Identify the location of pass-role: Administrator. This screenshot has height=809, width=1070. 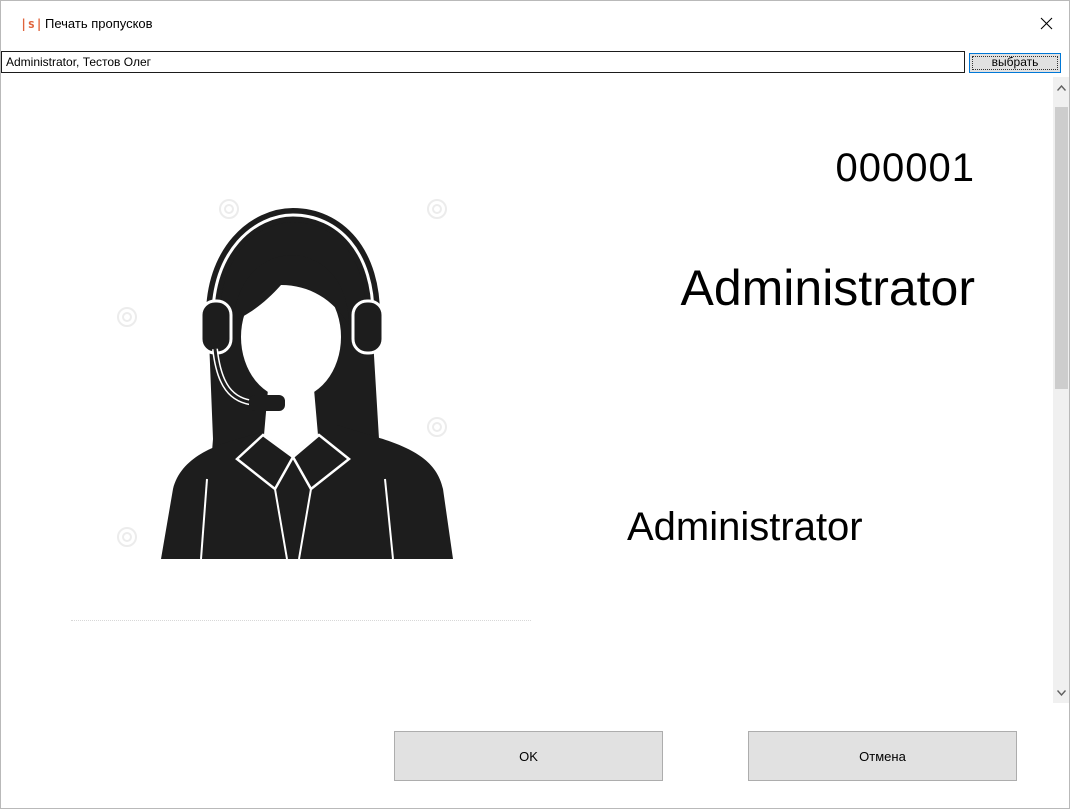
(827, 288).